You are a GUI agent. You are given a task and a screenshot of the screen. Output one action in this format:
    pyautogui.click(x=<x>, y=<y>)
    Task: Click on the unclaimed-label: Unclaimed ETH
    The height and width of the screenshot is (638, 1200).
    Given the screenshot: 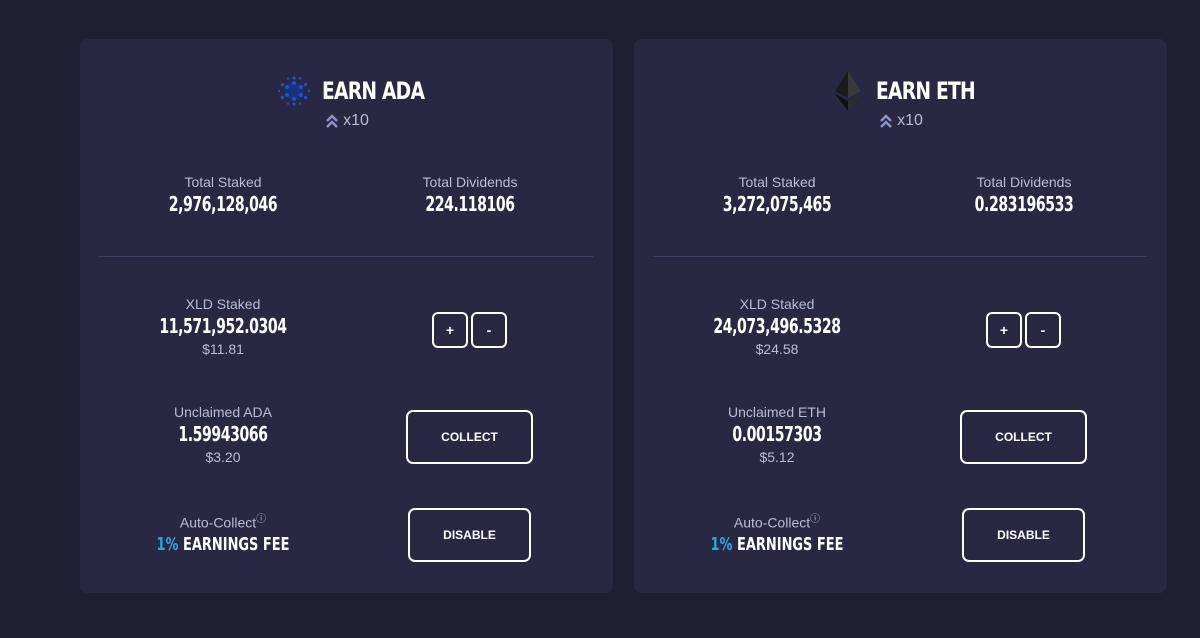 What is the action you would take?
    pyautogui.click(x=777, y=412)
    